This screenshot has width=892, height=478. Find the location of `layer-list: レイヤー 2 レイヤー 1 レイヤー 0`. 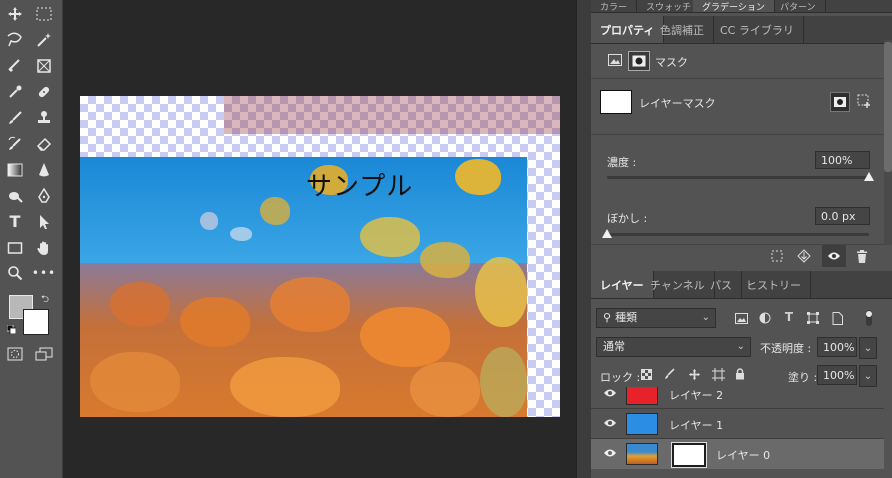

layer-list: レイヤー 2 レイヤー 1 レイヤー 0 is located at coordinates (737, 432).